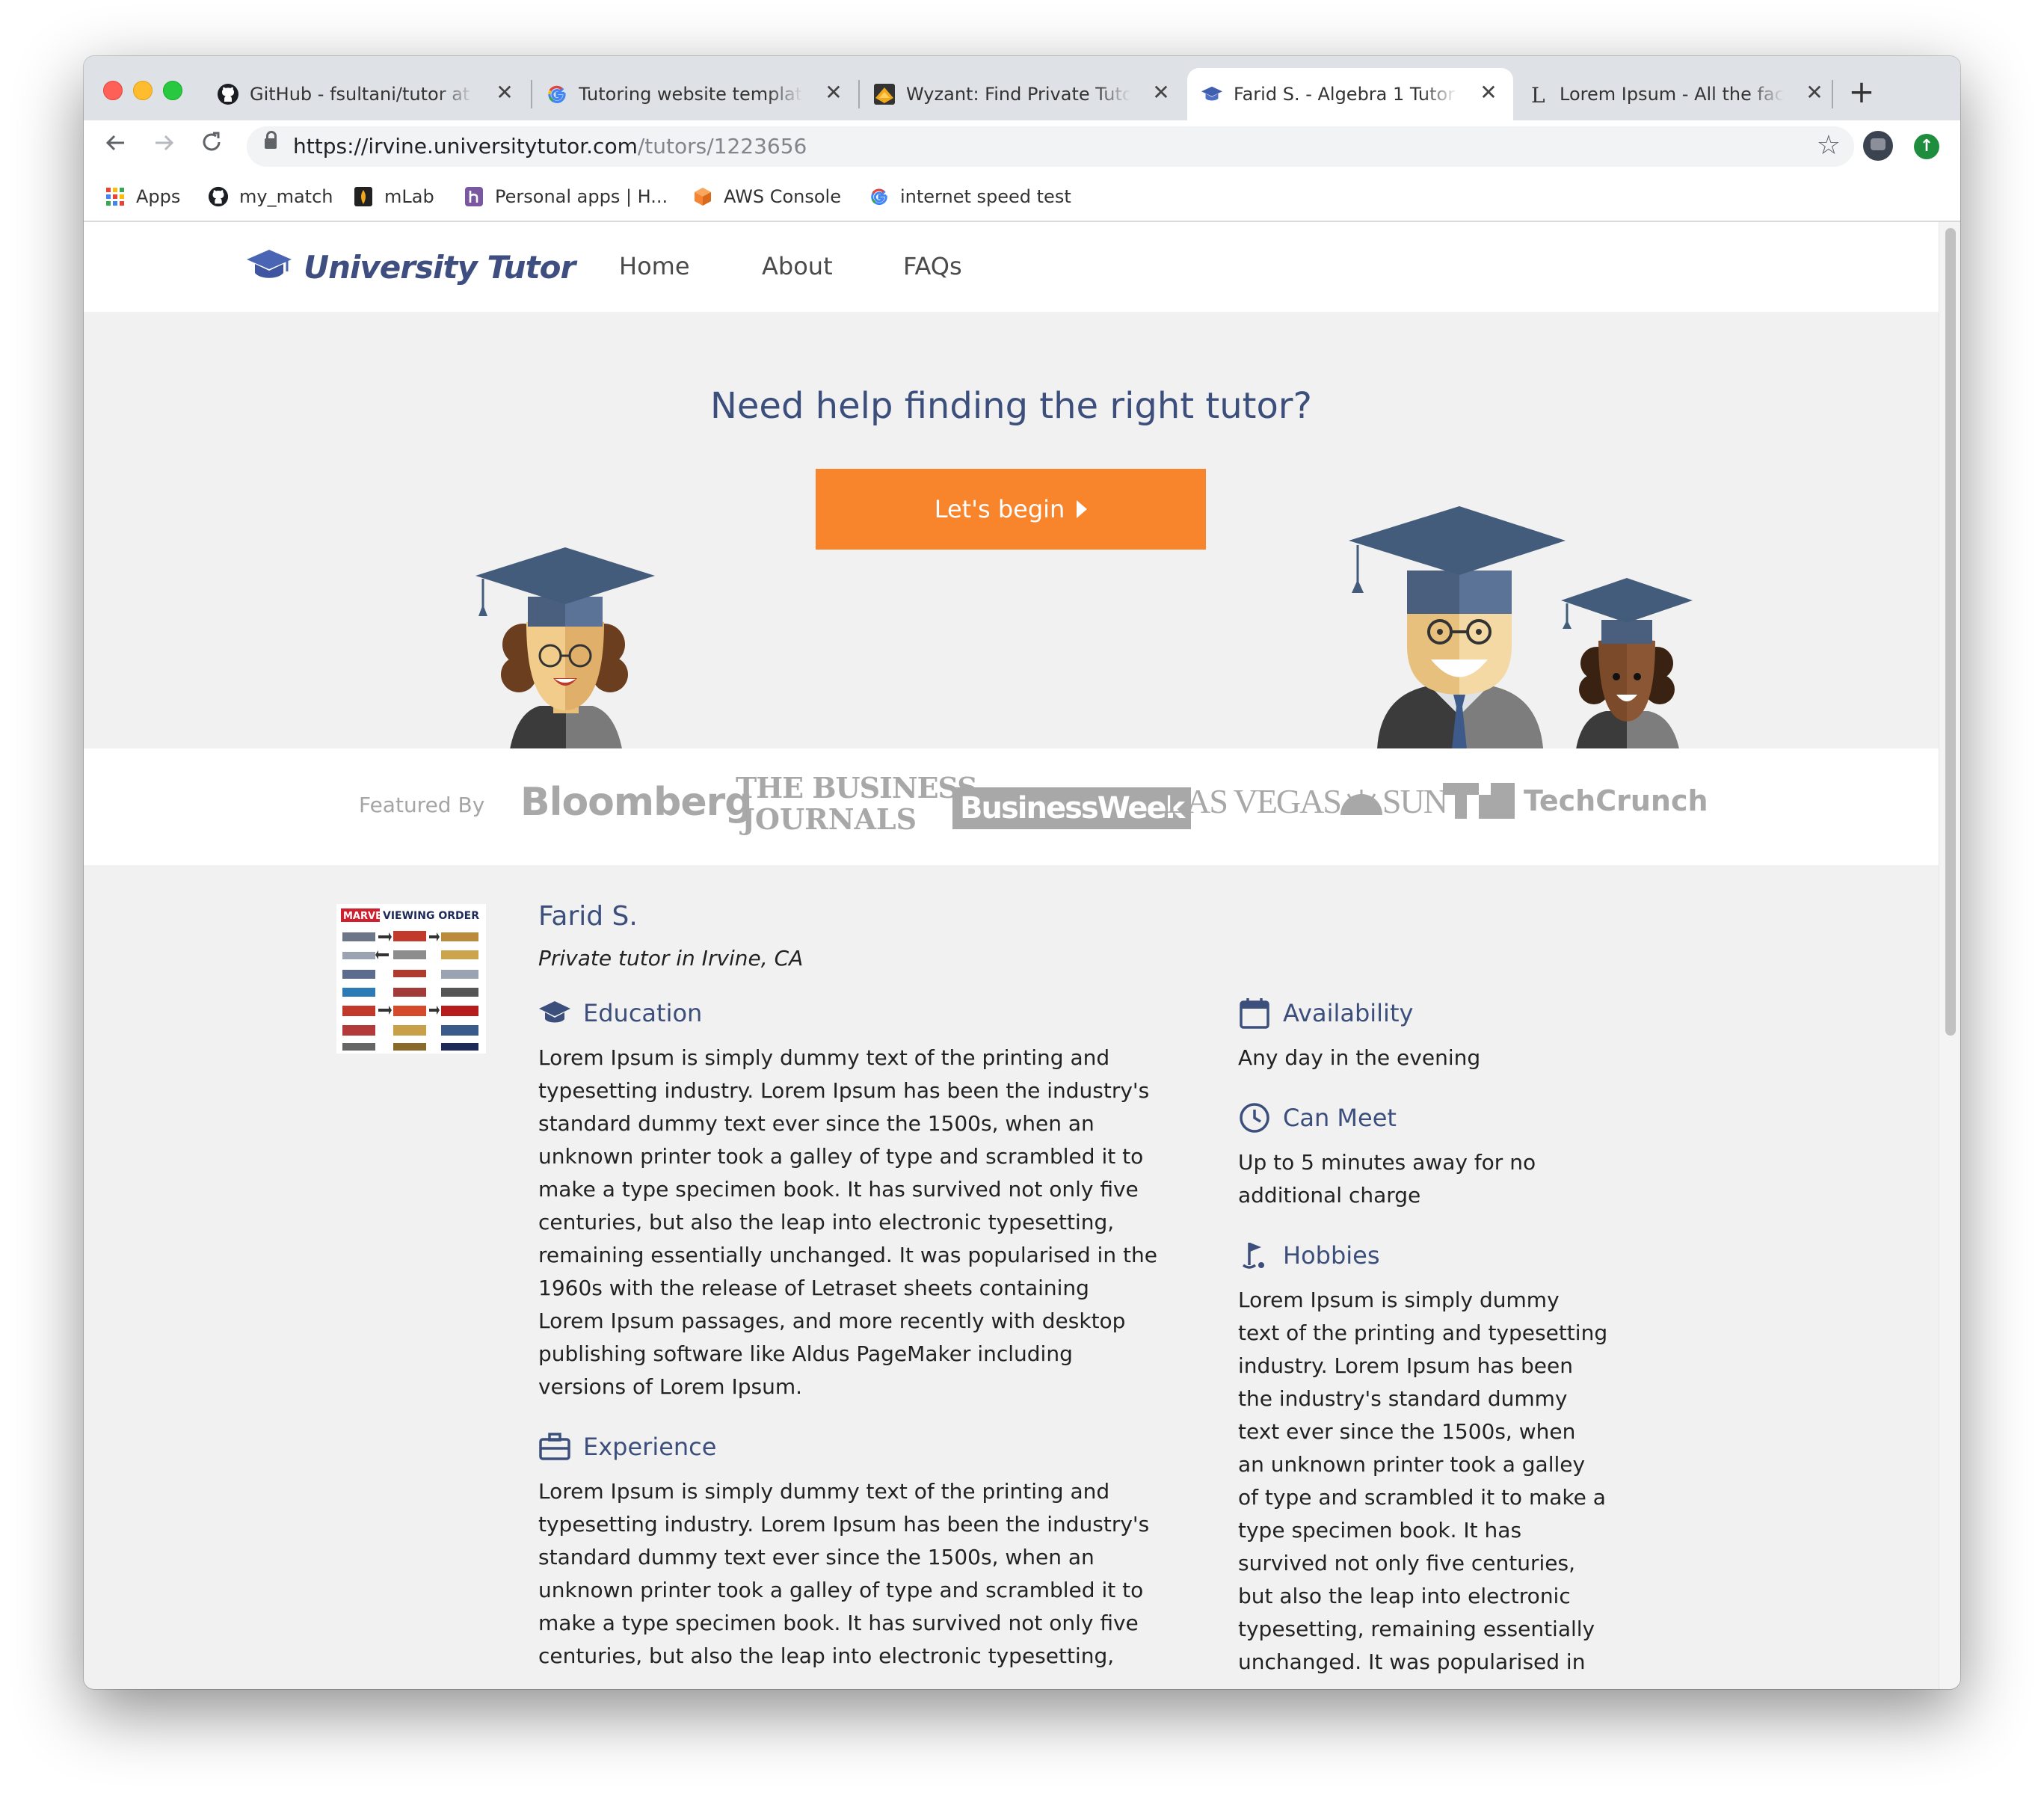 This screenshot has height=1799, width=2044. Describe the element at coordinates (829, 819) in the screenshot. I see `business-journals-line-2: JOURNALS` at that location.